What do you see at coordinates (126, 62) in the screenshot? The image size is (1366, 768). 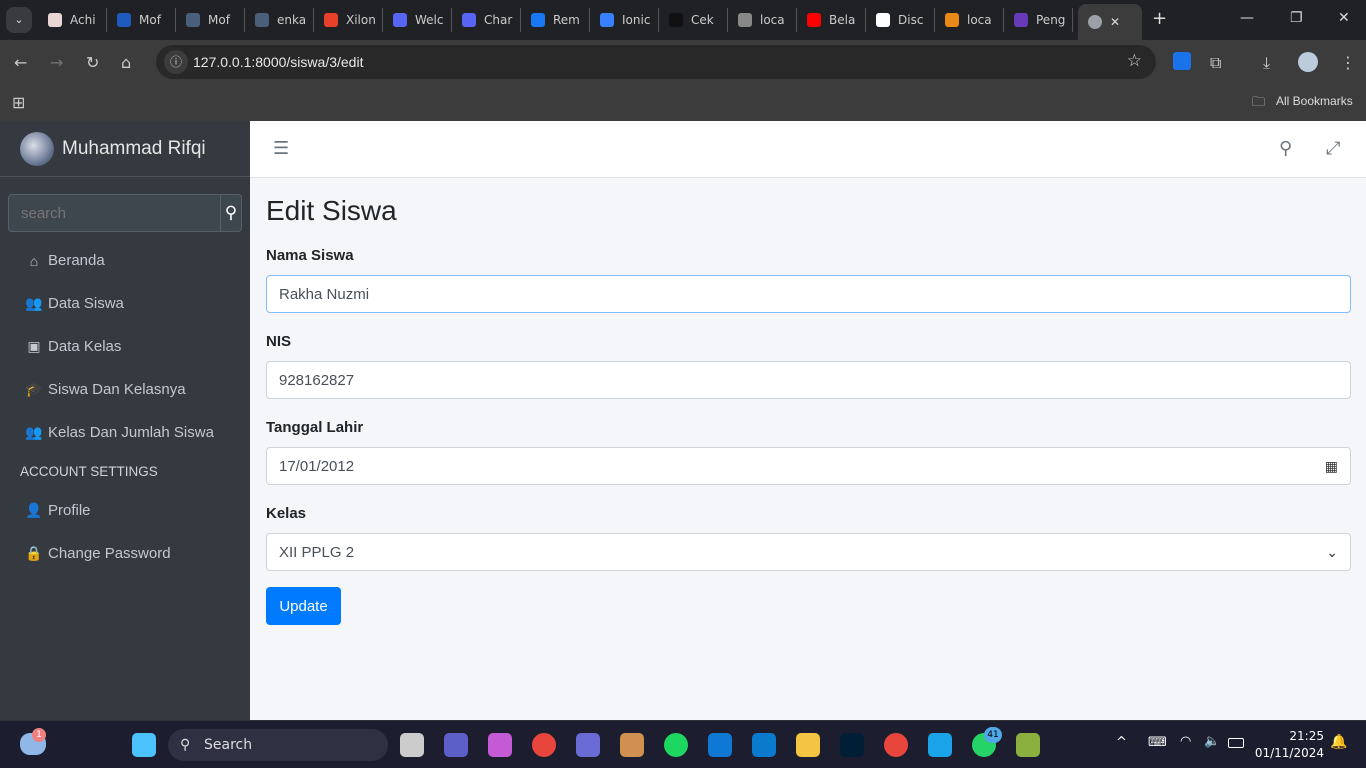 I see `home-icon: ⌂` at bounding box center [126, 62].